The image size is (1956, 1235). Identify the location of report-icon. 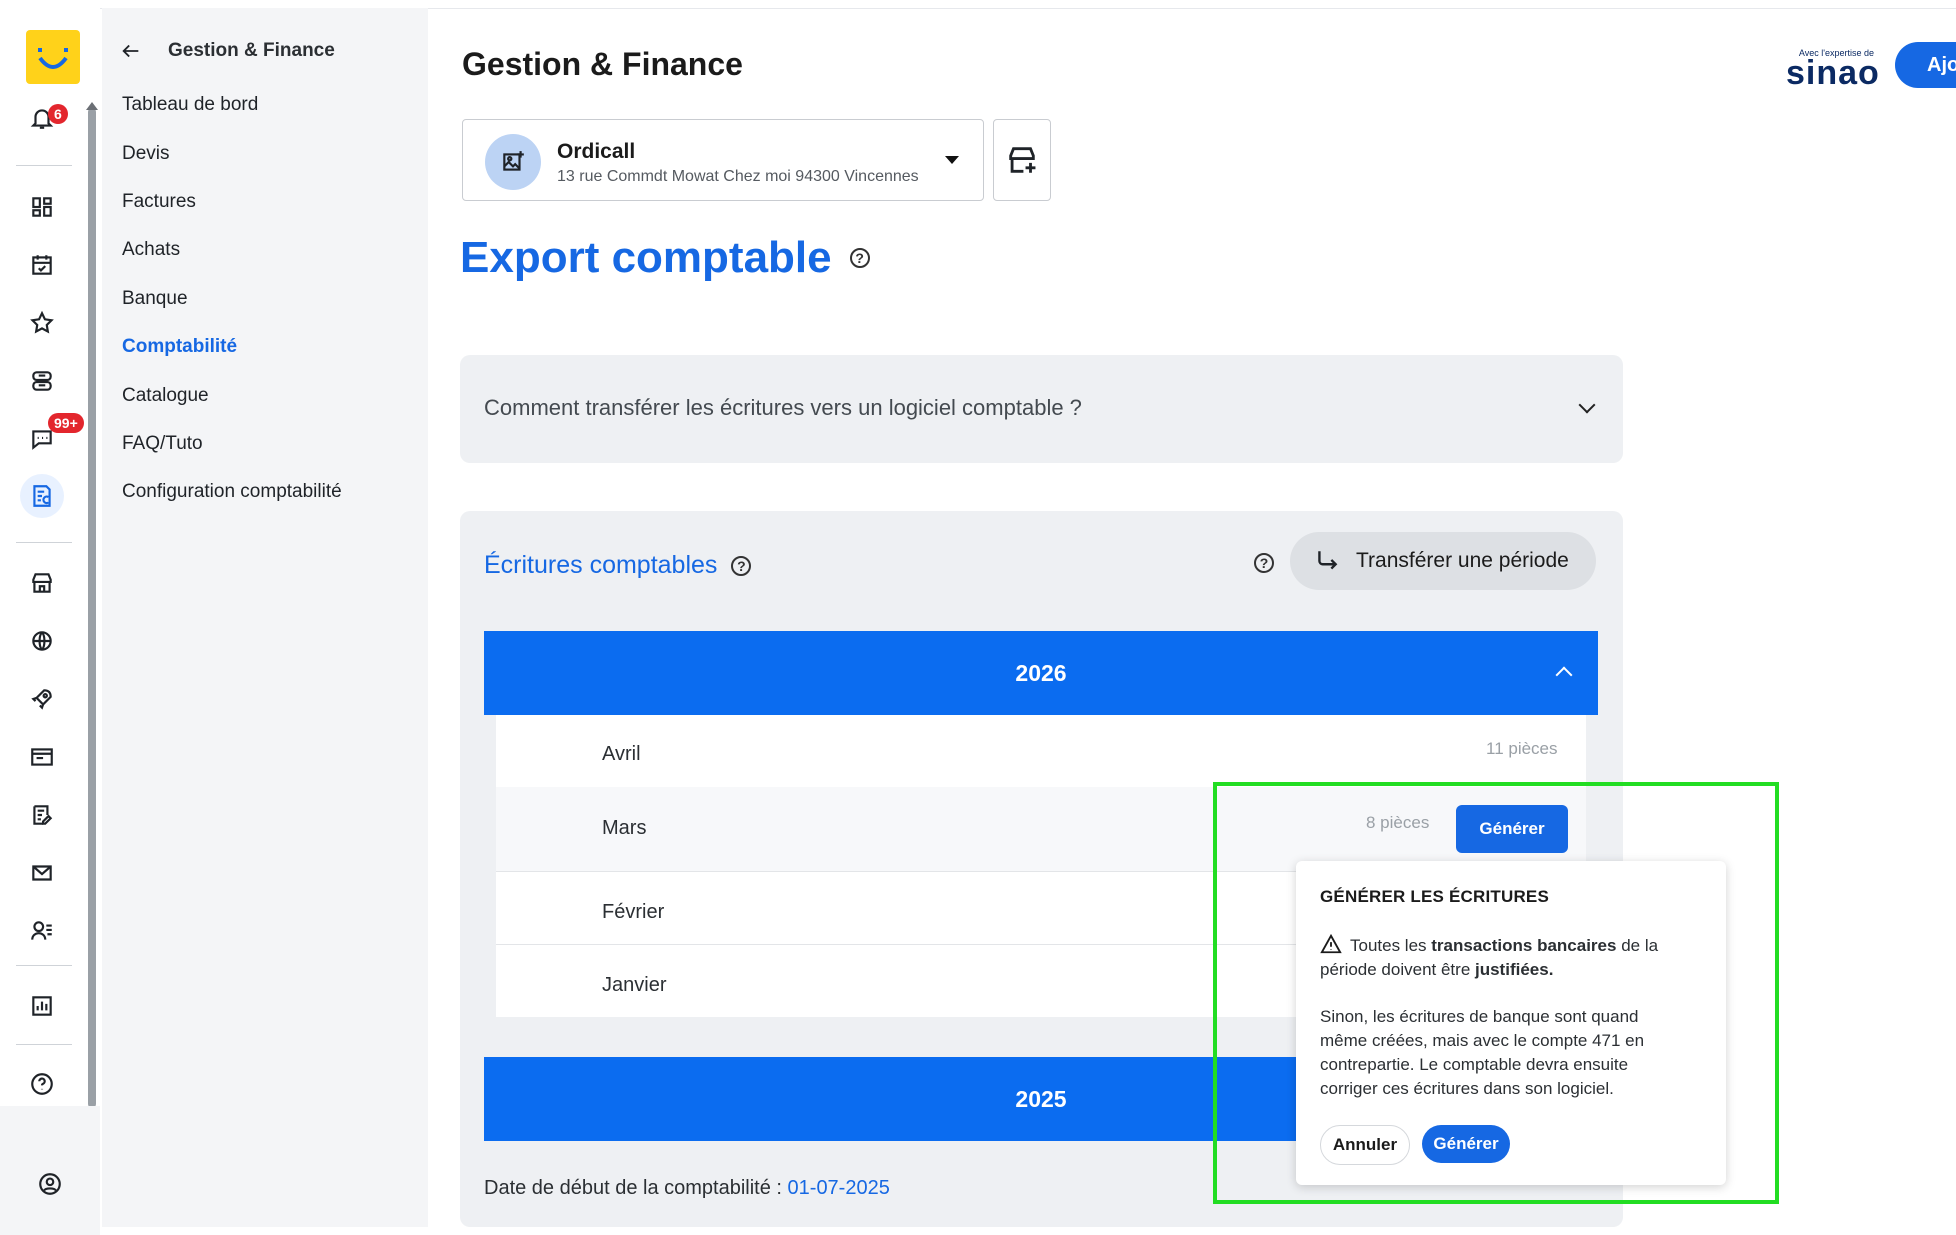
(42, 1006).